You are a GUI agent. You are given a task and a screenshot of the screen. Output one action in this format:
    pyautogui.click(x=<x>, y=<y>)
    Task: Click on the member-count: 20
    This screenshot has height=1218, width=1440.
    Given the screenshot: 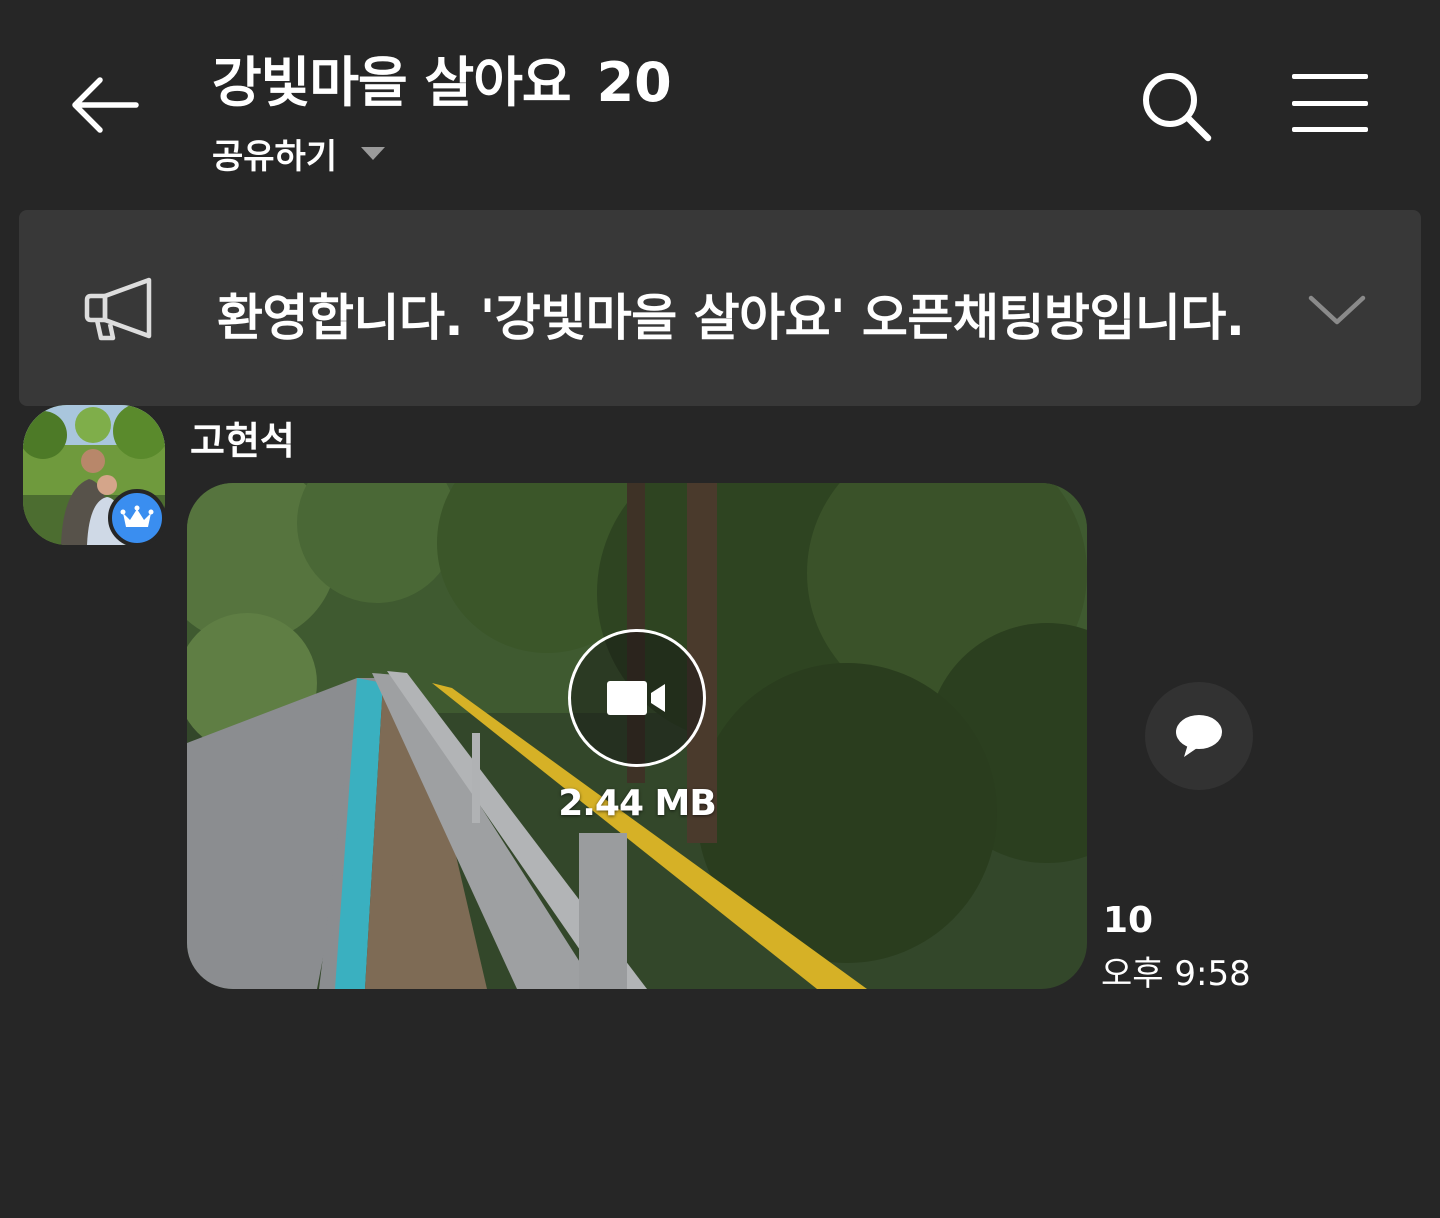 What is the action you would take?
    pyautogui.click(x=634, y=82)
    